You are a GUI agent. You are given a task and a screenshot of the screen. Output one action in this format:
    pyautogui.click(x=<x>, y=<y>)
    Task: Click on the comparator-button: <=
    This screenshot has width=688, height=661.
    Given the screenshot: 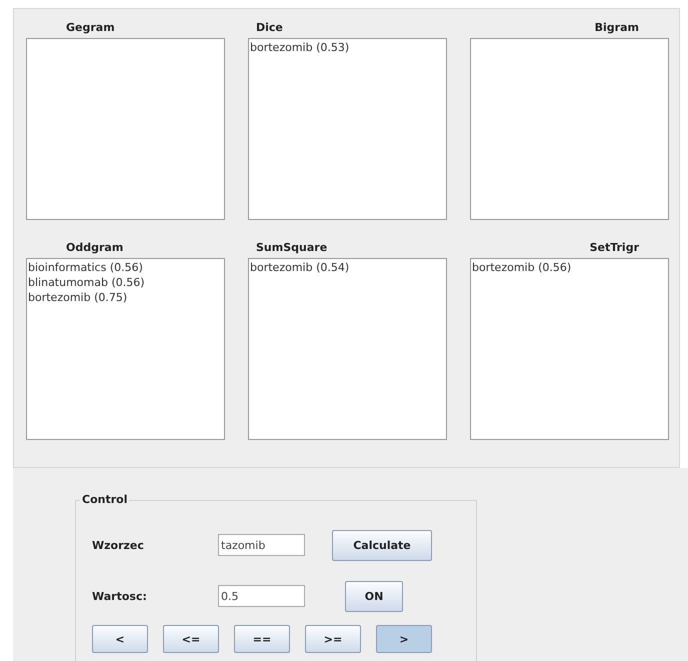 What is the action you would take?
    pyautogui.click(x=191, y=639)
    